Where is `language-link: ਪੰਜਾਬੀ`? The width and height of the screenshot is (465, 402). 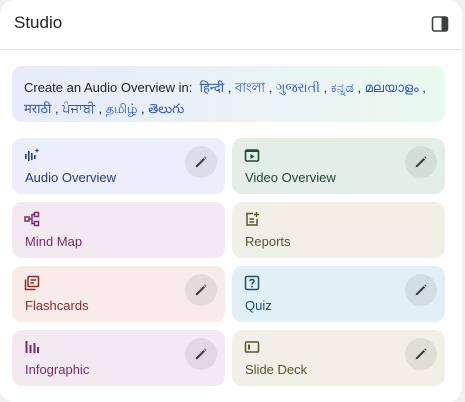
language-link: ਪੰਜਾਬੀ is located at coordinates (78, 108).